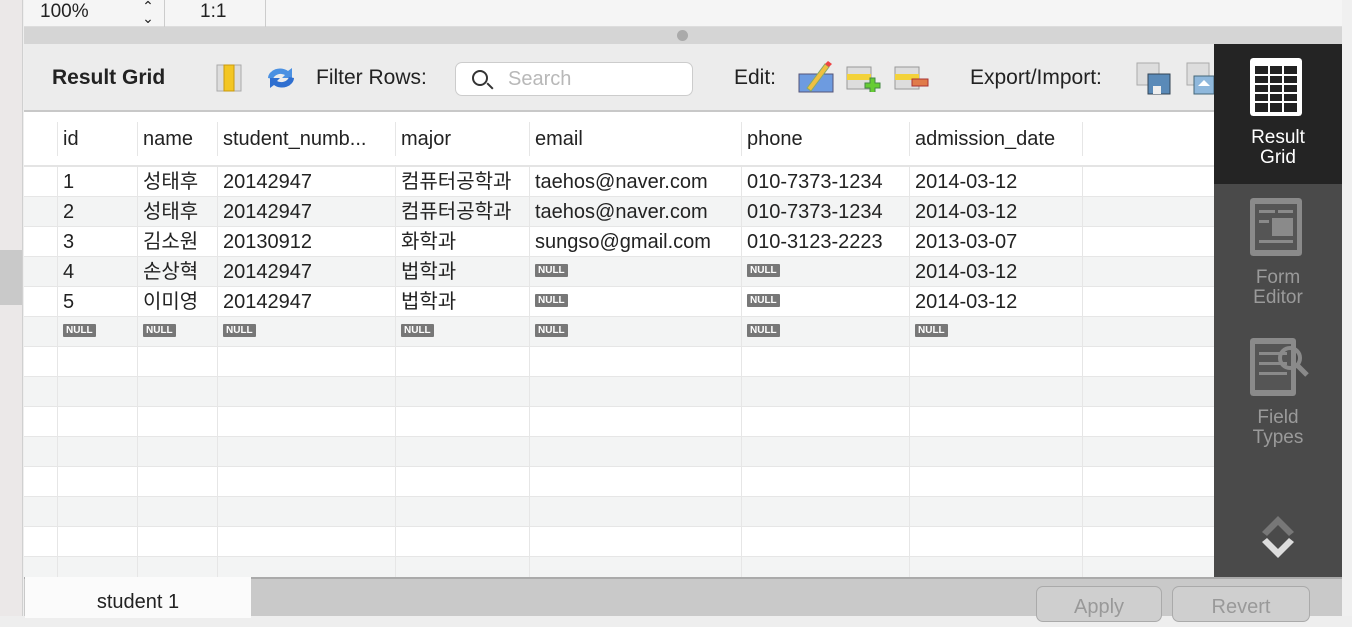 The height and width of the screenshot is (627, 1352). What do you see at coordinates (574, 79) in the screenshot?
I see `filter-search-input: Search` at bounding box center [574, 79].